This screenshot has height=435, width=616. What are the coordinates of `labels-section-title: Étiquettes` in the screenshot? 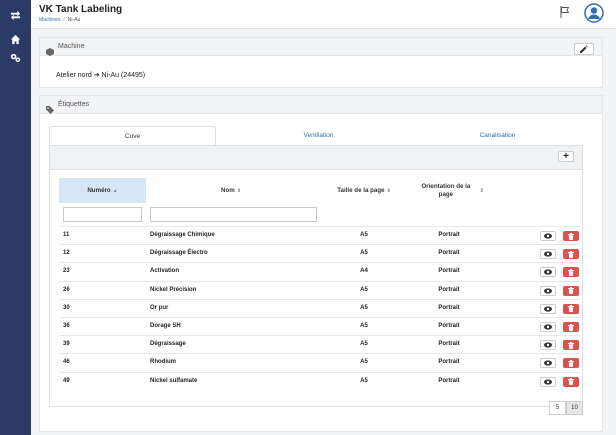 It's located at (74, 104).